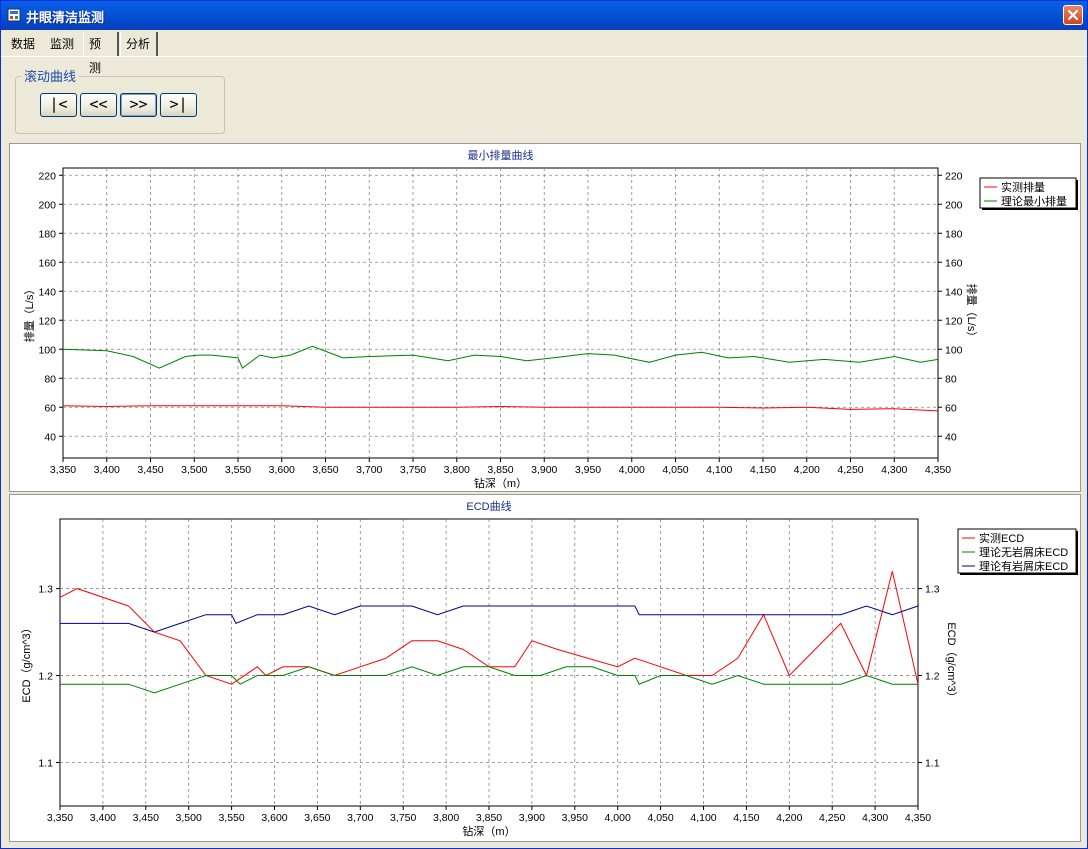 The height and width of the screenshot is (849, 1088). What do you see at coordinates (544, 56) in the screenshot?
I see `tab-divider` at bounding box center [544, 56].